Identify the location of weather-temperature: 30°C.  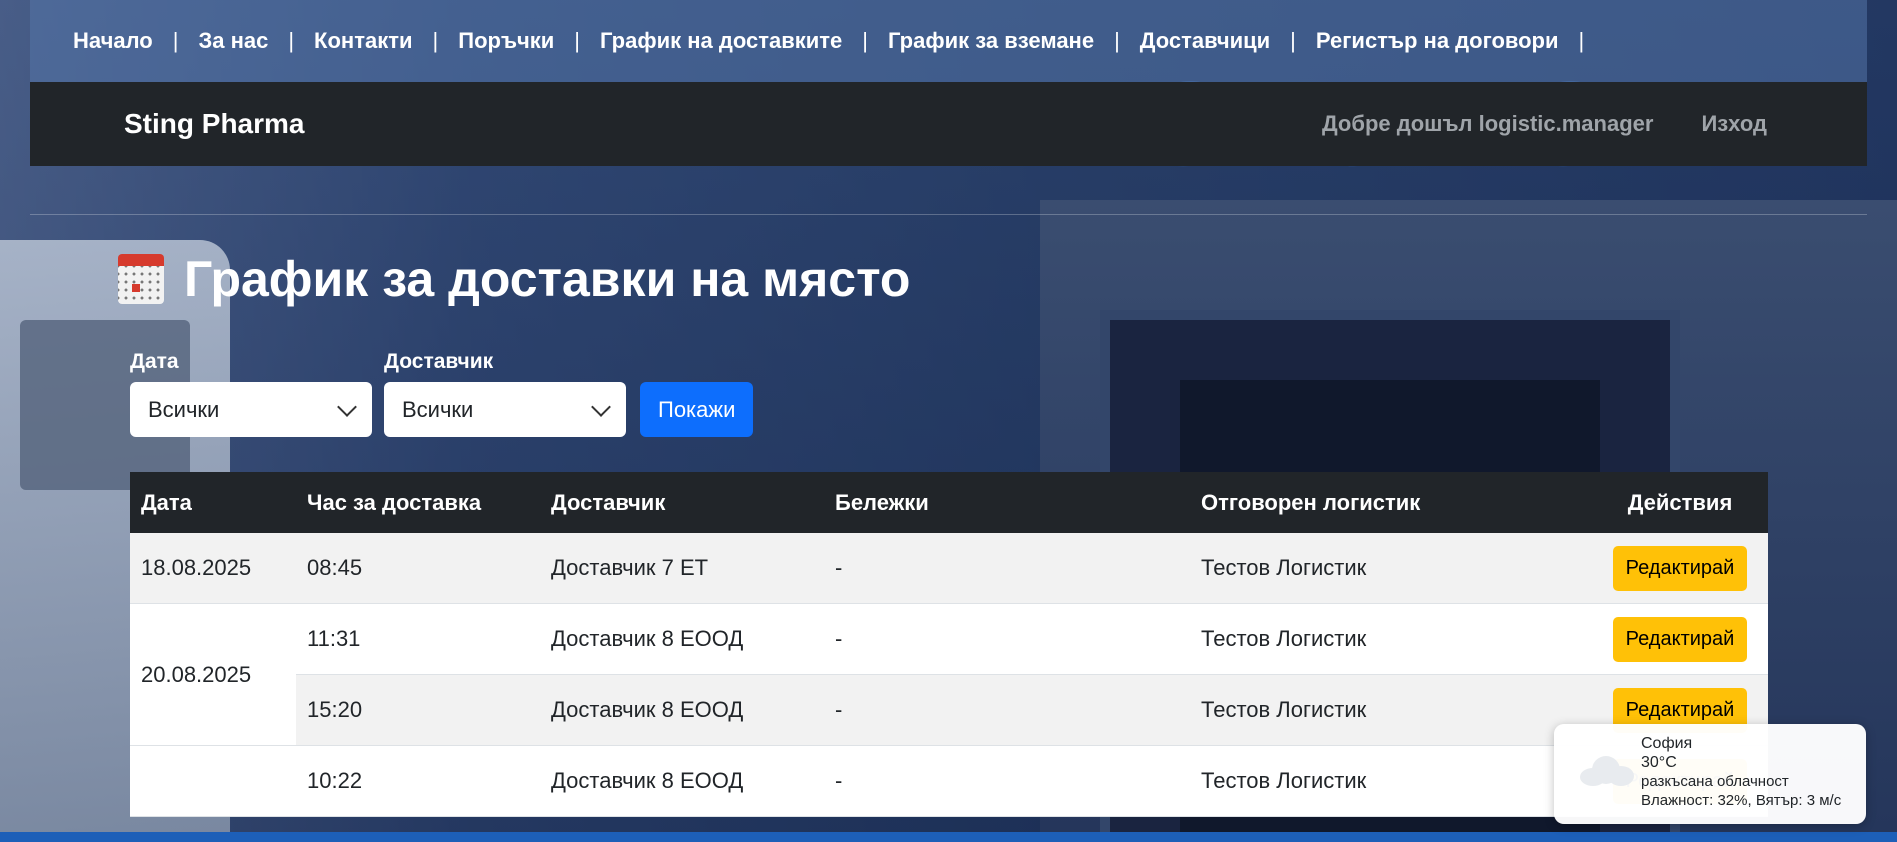
(1659, 762).